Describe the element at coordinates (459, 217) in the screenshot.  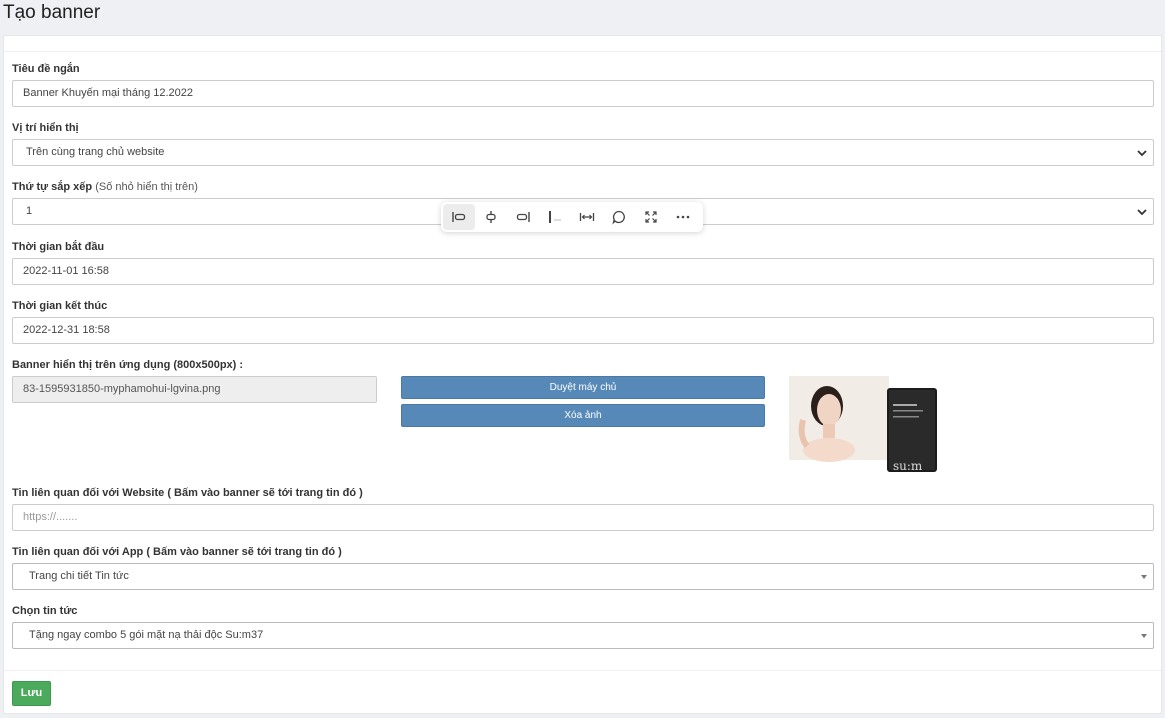
I see `align-left-icon` at that location.